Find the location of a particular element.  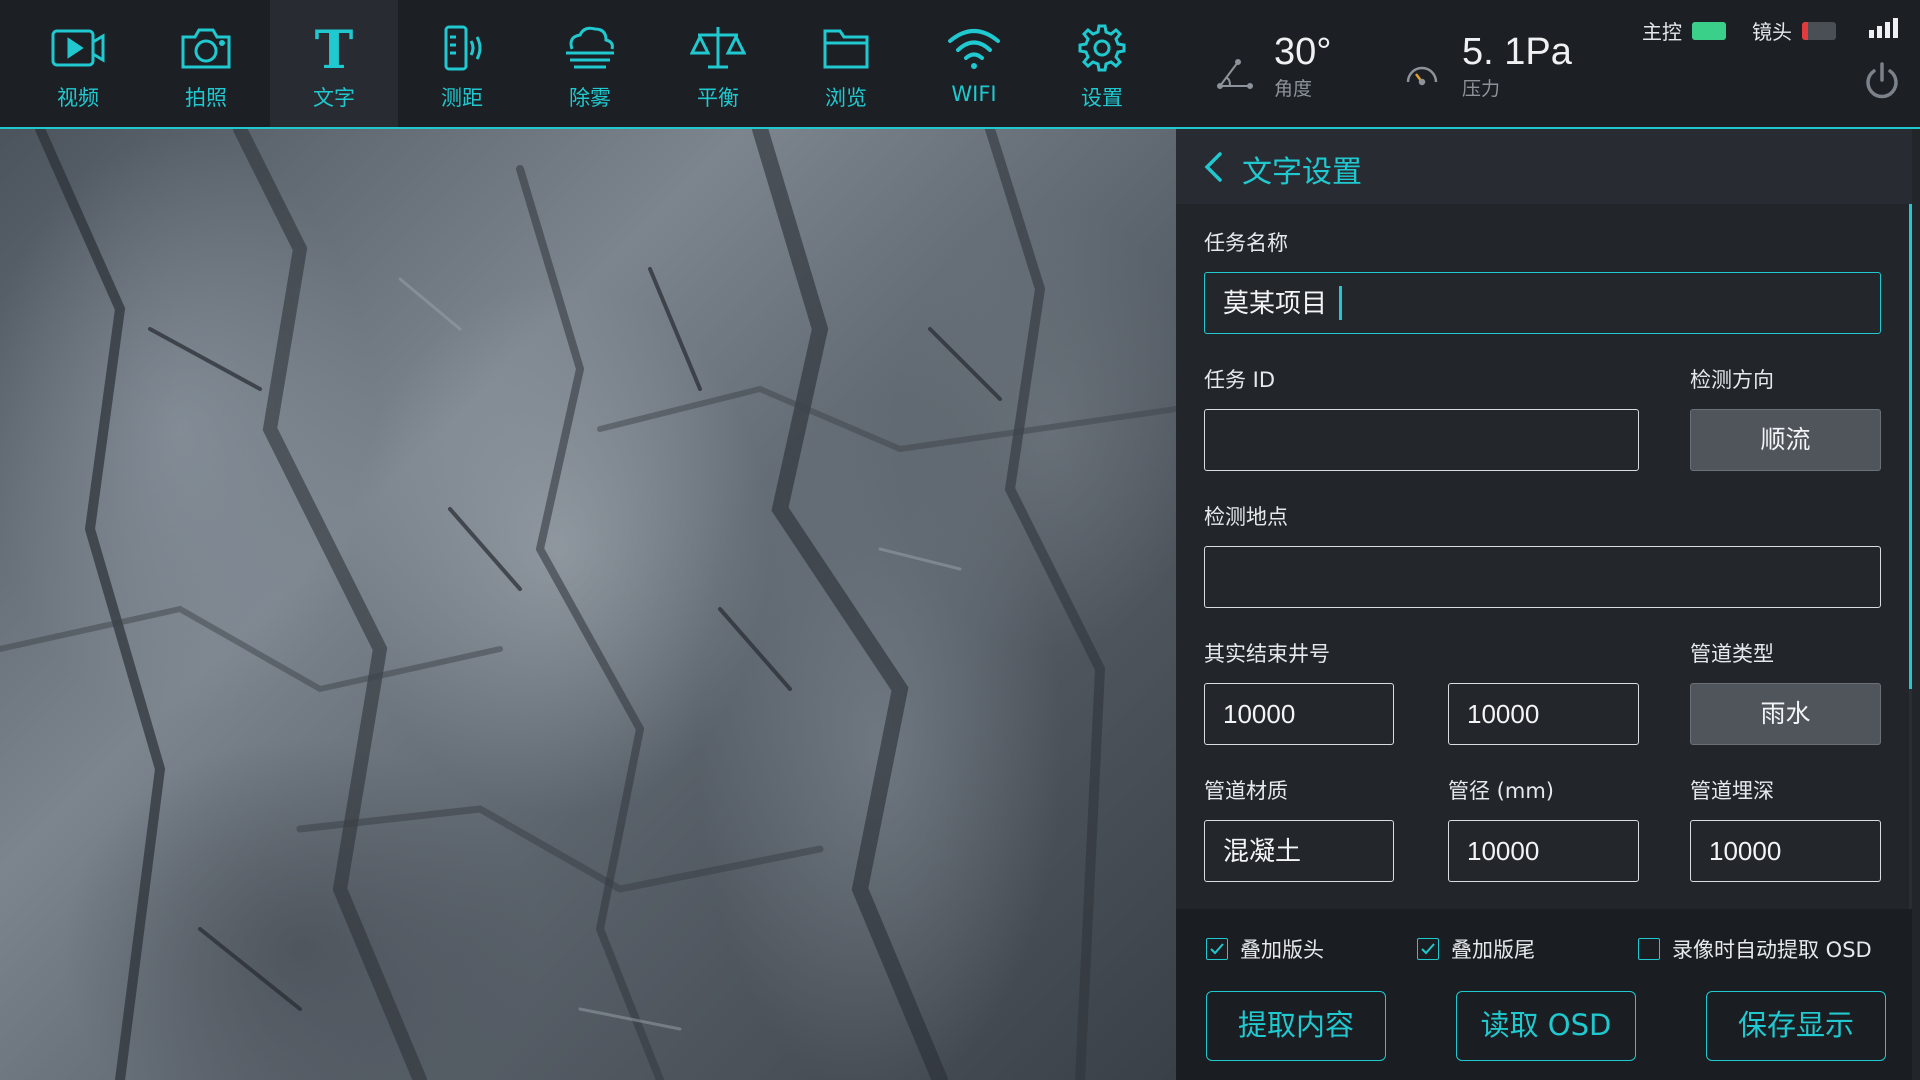

task-id-label: 任务 ID is located at coordinates (1240, 380).